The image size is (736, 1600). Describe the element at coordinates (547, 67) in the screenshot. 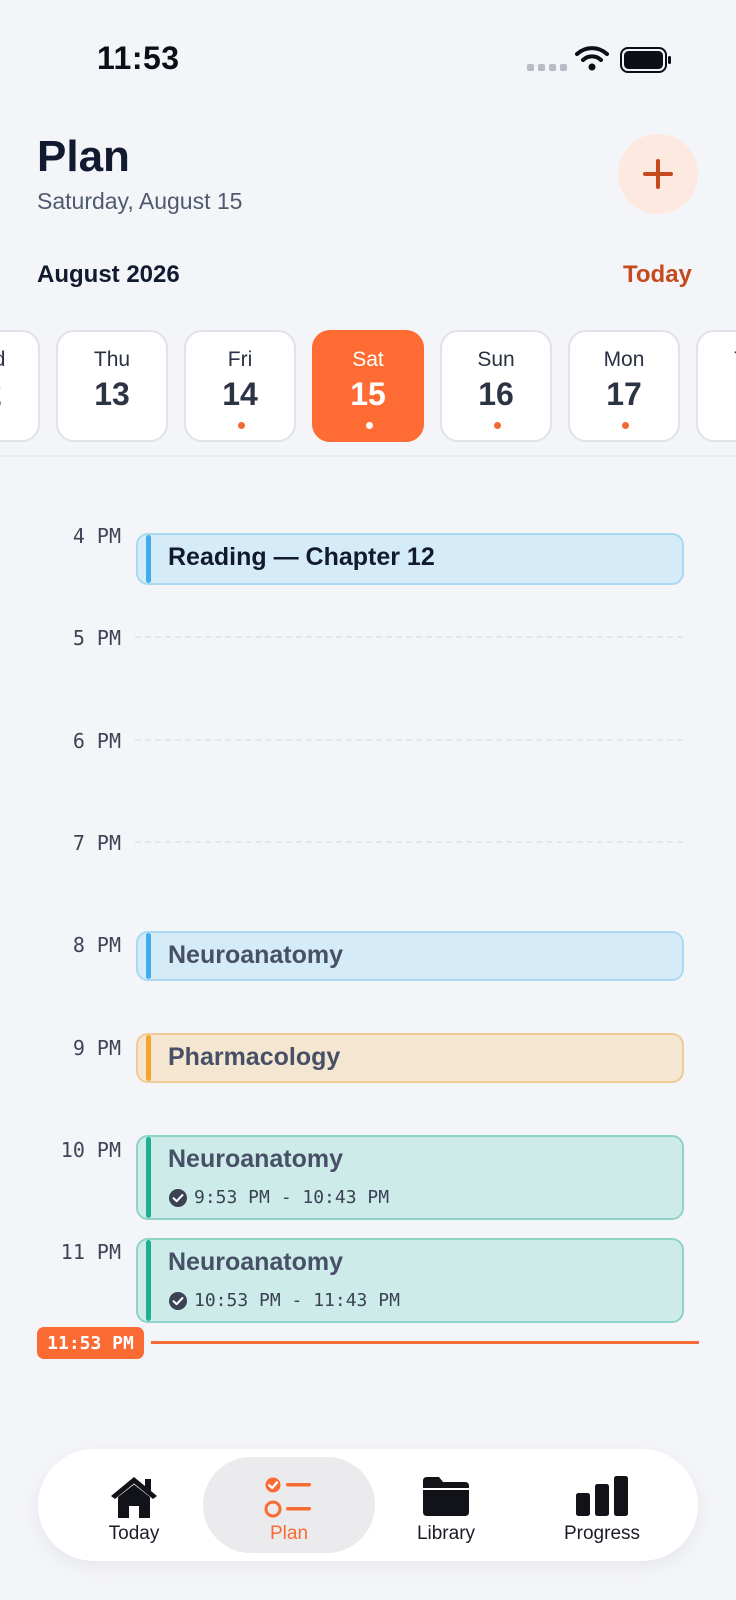

I see `cellular-signal-icon` at that location.